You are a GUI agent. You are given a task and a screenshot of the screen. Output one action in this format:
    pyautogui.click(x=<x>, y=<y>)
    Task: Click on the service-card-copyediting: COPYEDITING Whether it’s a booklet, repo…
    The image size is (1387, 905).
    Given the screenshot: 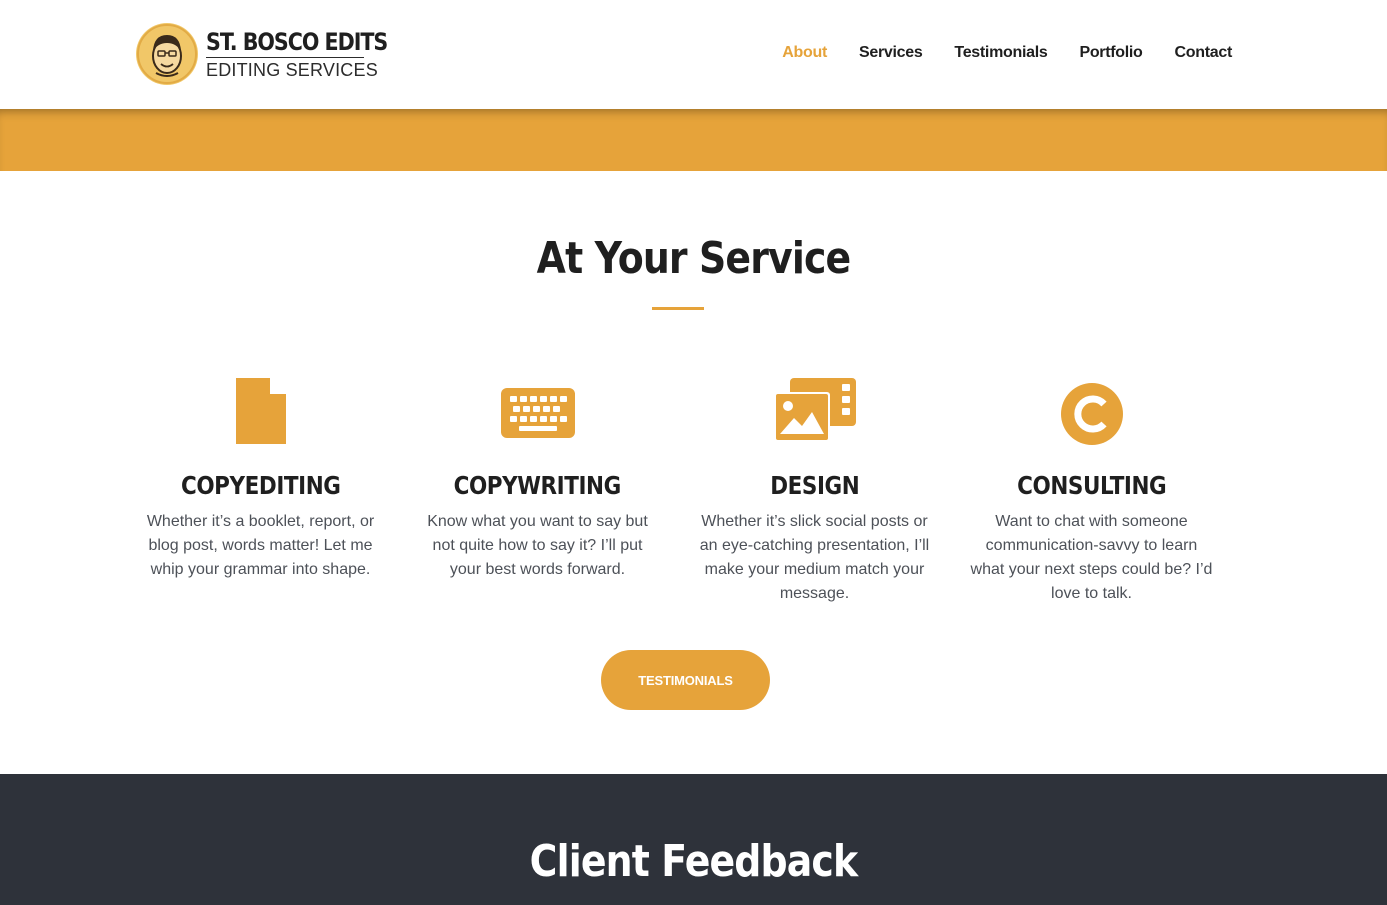 What is the action you would take?
    pyautogui.click(x=260, y=492)
    